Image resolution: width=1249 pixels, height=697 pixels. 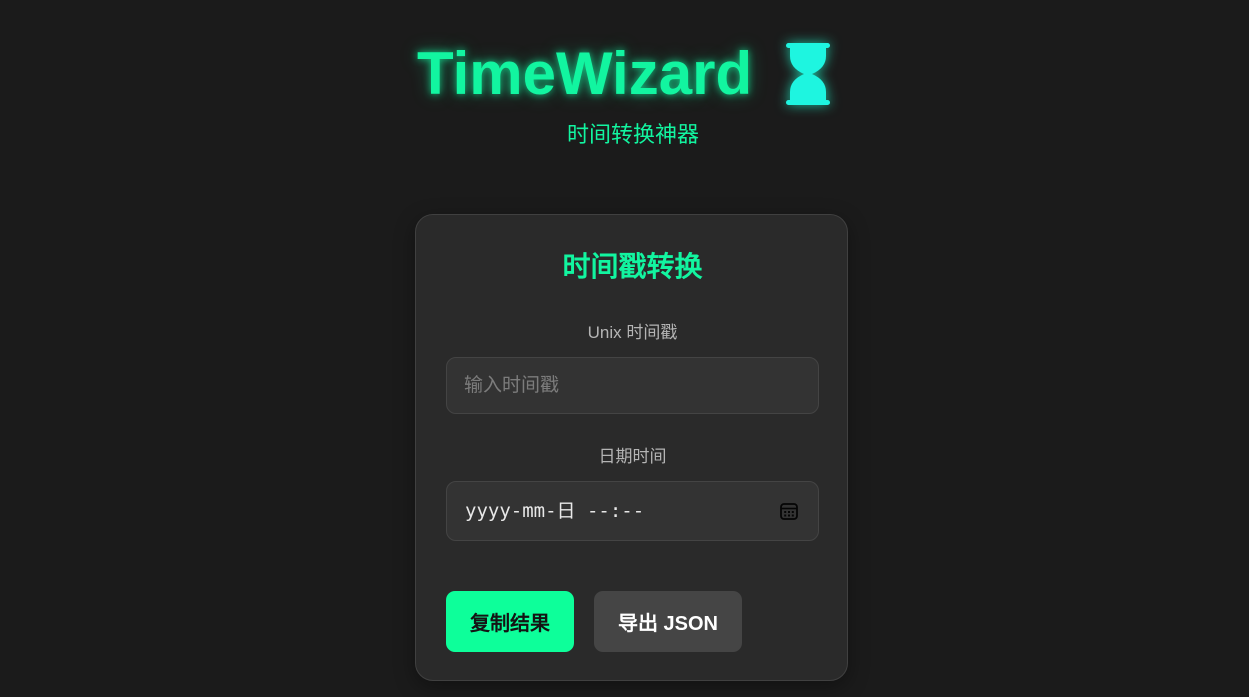 What do you see at coordinates (632, 266) in the screenshot?
I see `card-title: 时间戳转换` at bounding box center [632, 266].